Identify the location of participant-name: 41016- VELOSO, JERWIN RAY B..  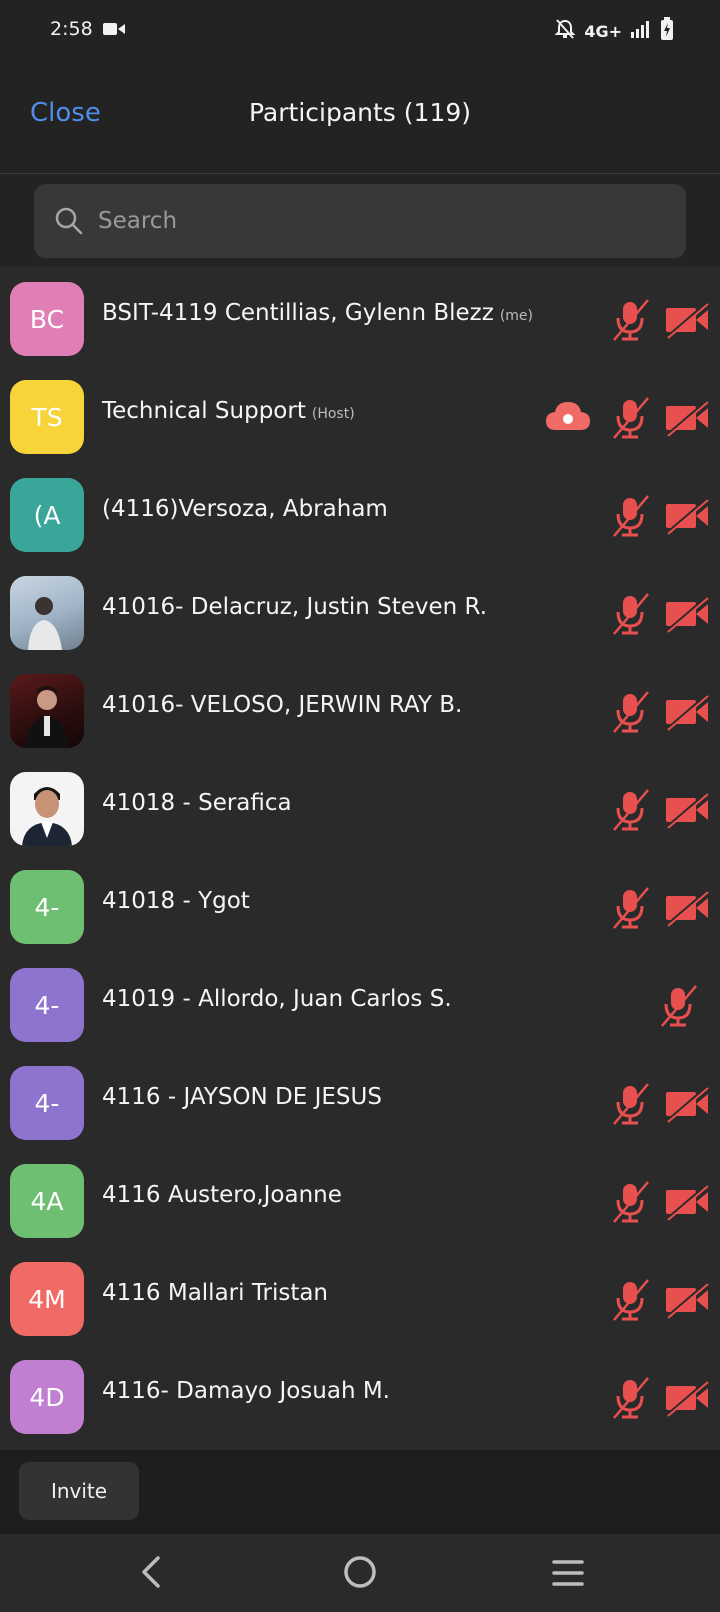
(282, 705).